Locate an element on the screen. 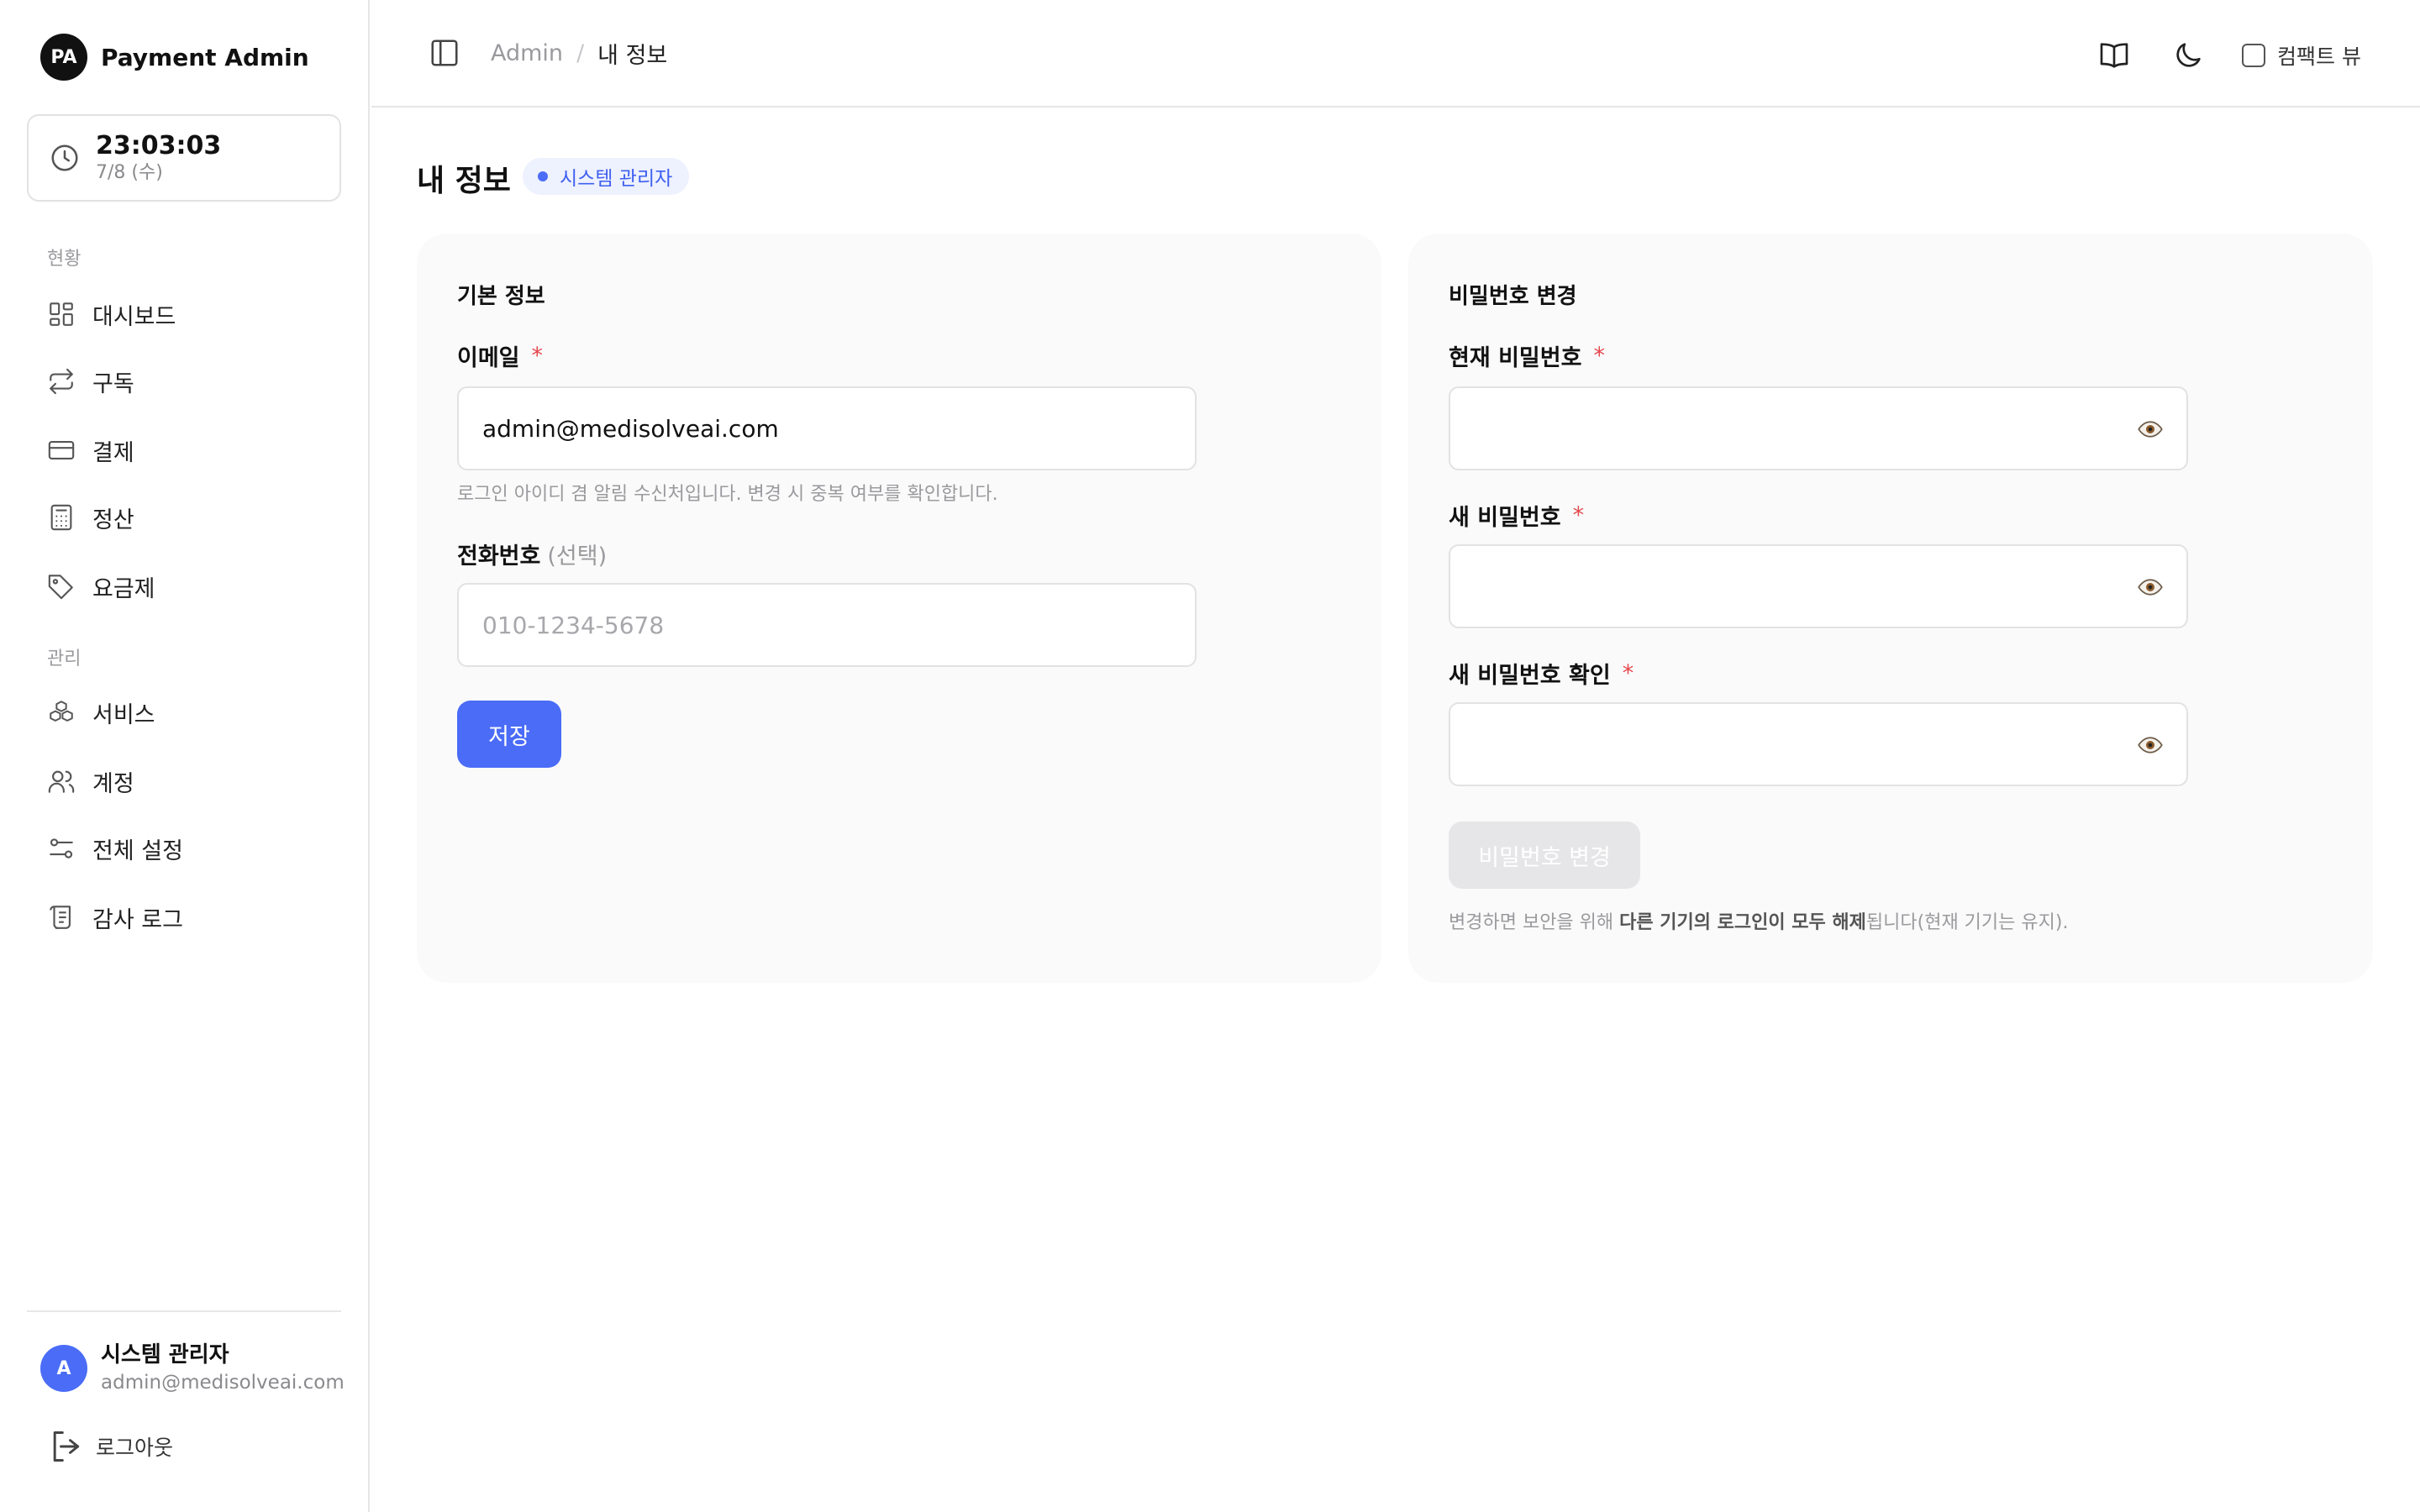 The height and width of the screenshot is (1512, 2420). role-badge: 시스템 관리자 is located at coordinates (606, 176).